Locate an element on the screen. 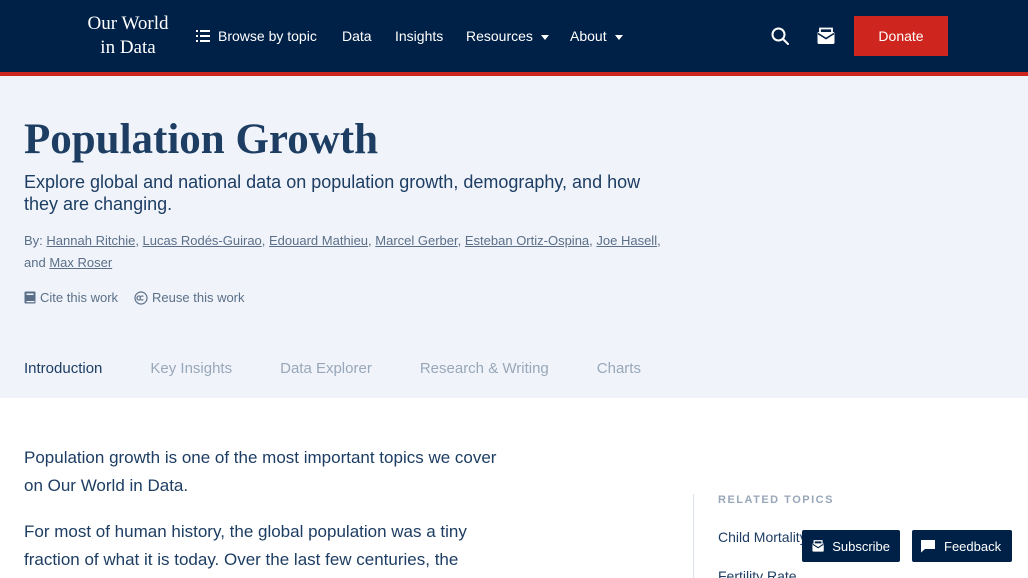 This screenshot has height=578, width=1028. comment-icon is located at coordinates (928, 546).